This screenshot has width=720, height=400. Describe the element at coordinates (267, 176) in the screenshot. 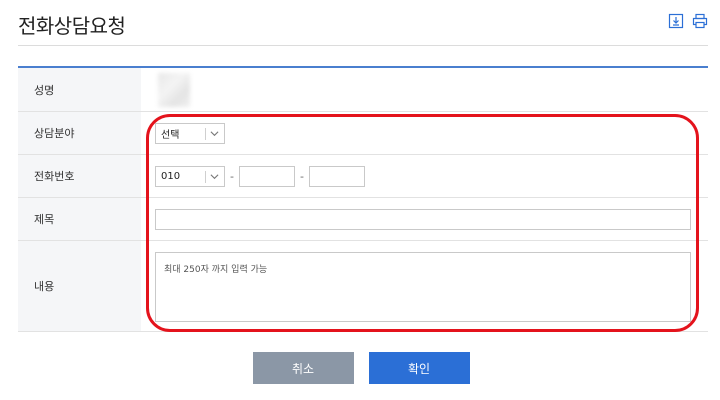

I see `phone-middle-input` at that location.